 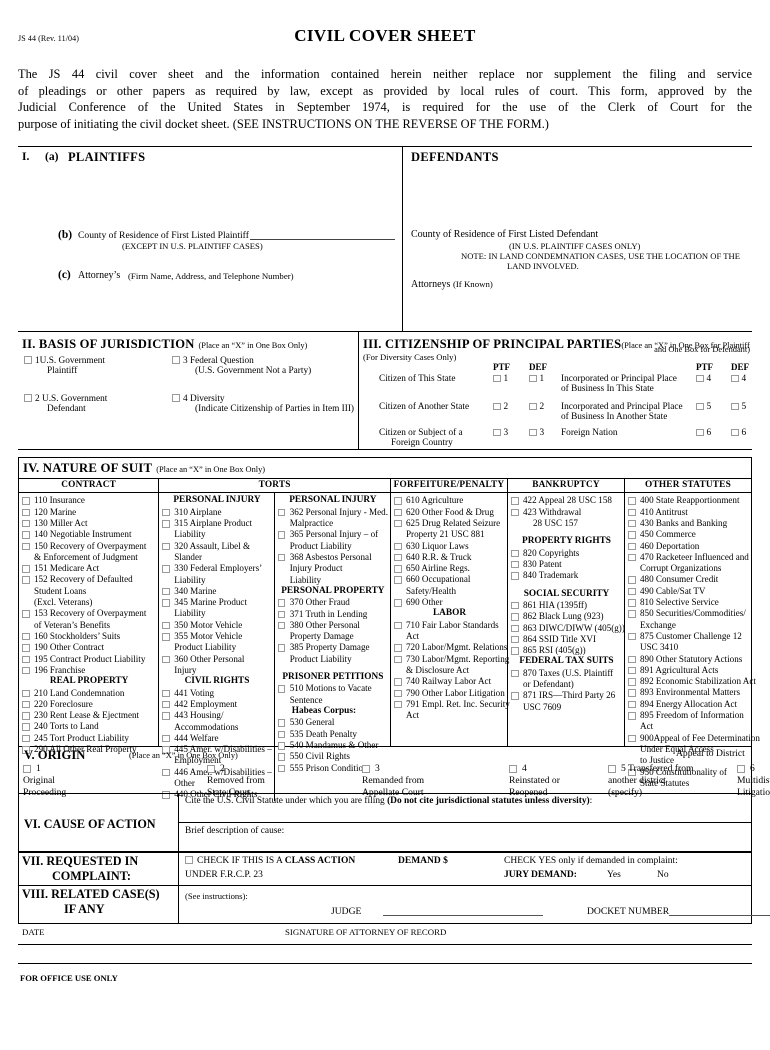 I want to click on nature-of-suit-item: 891 Agricultural Acts, so click(x=688, y=670).